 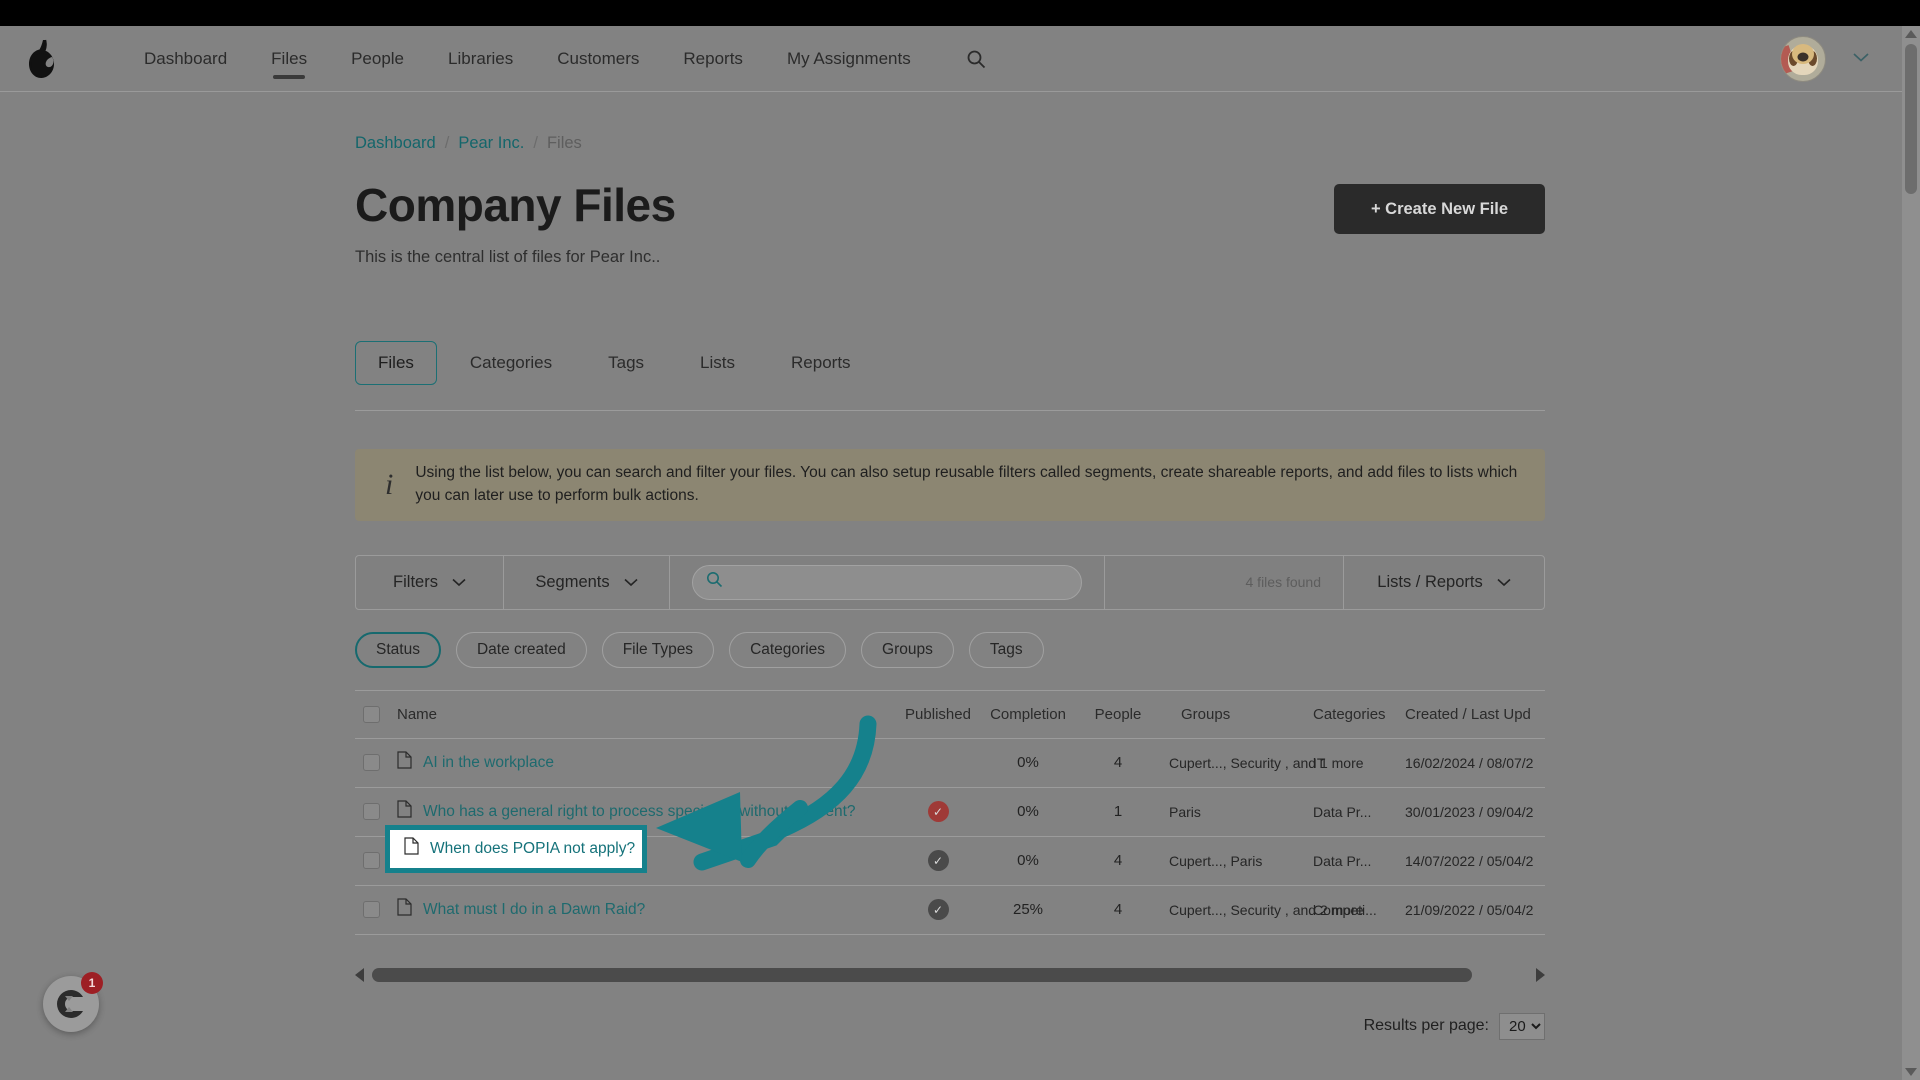 I want to click on scrollbar-track, so click(x=950, y=974).